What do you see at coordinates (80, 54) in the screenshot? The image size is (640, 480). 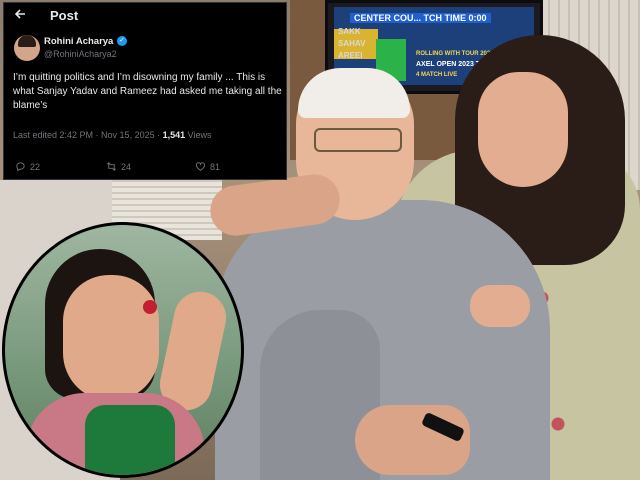 I see `author-handle: @RohiniAcharya2` at bounding box center [80, 54].